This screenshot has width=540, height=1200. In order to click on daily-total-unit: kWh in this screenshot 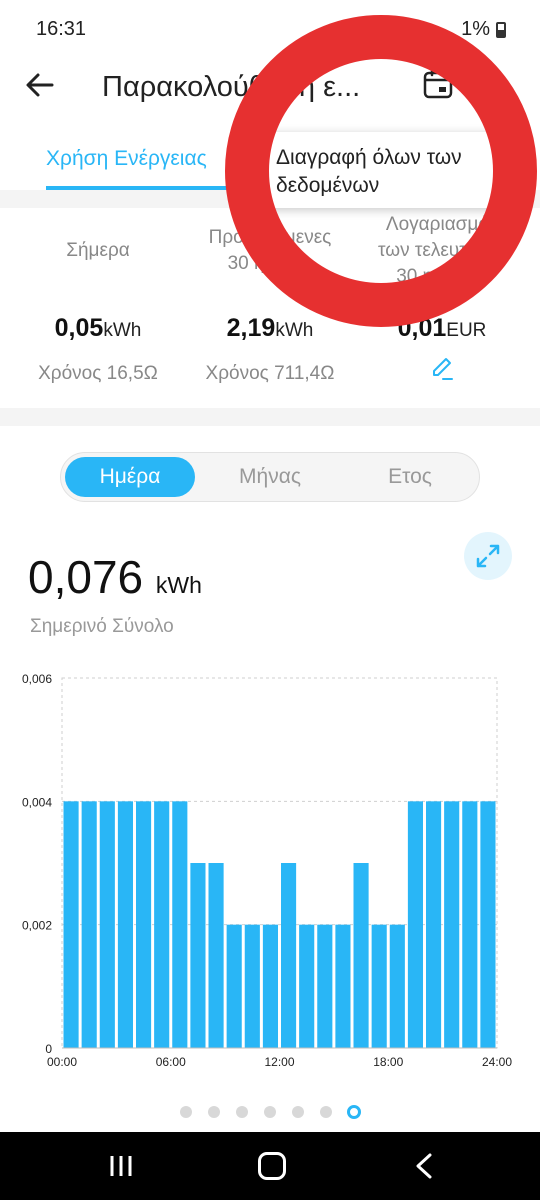, I will do `click(178, 585)`.